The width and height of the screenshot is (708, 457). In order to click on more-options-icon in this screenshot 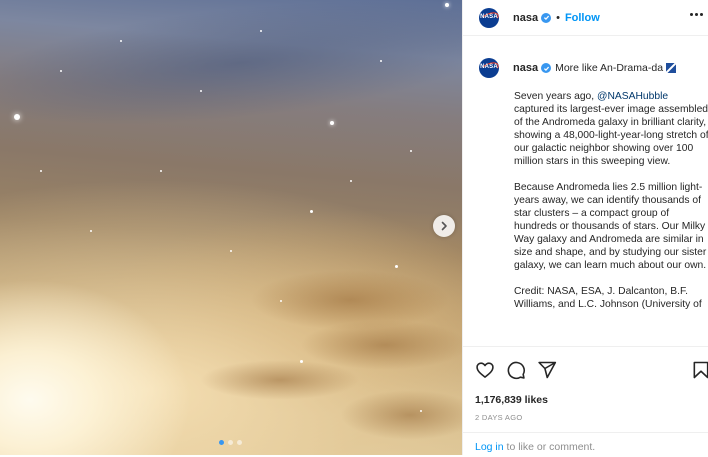, I will do `click(696, 14)`.